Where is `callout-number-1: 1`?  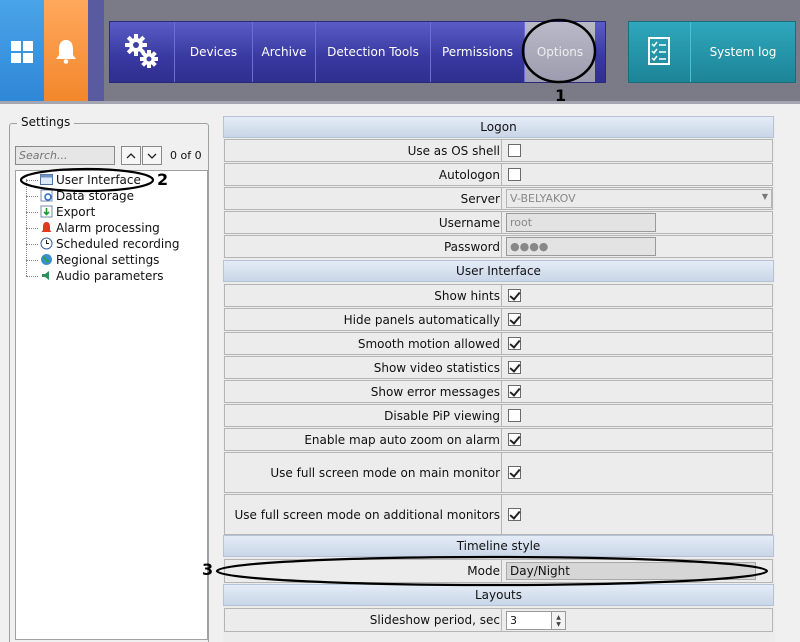
callout-number-1: 1 is located at coordinates (561, 95).